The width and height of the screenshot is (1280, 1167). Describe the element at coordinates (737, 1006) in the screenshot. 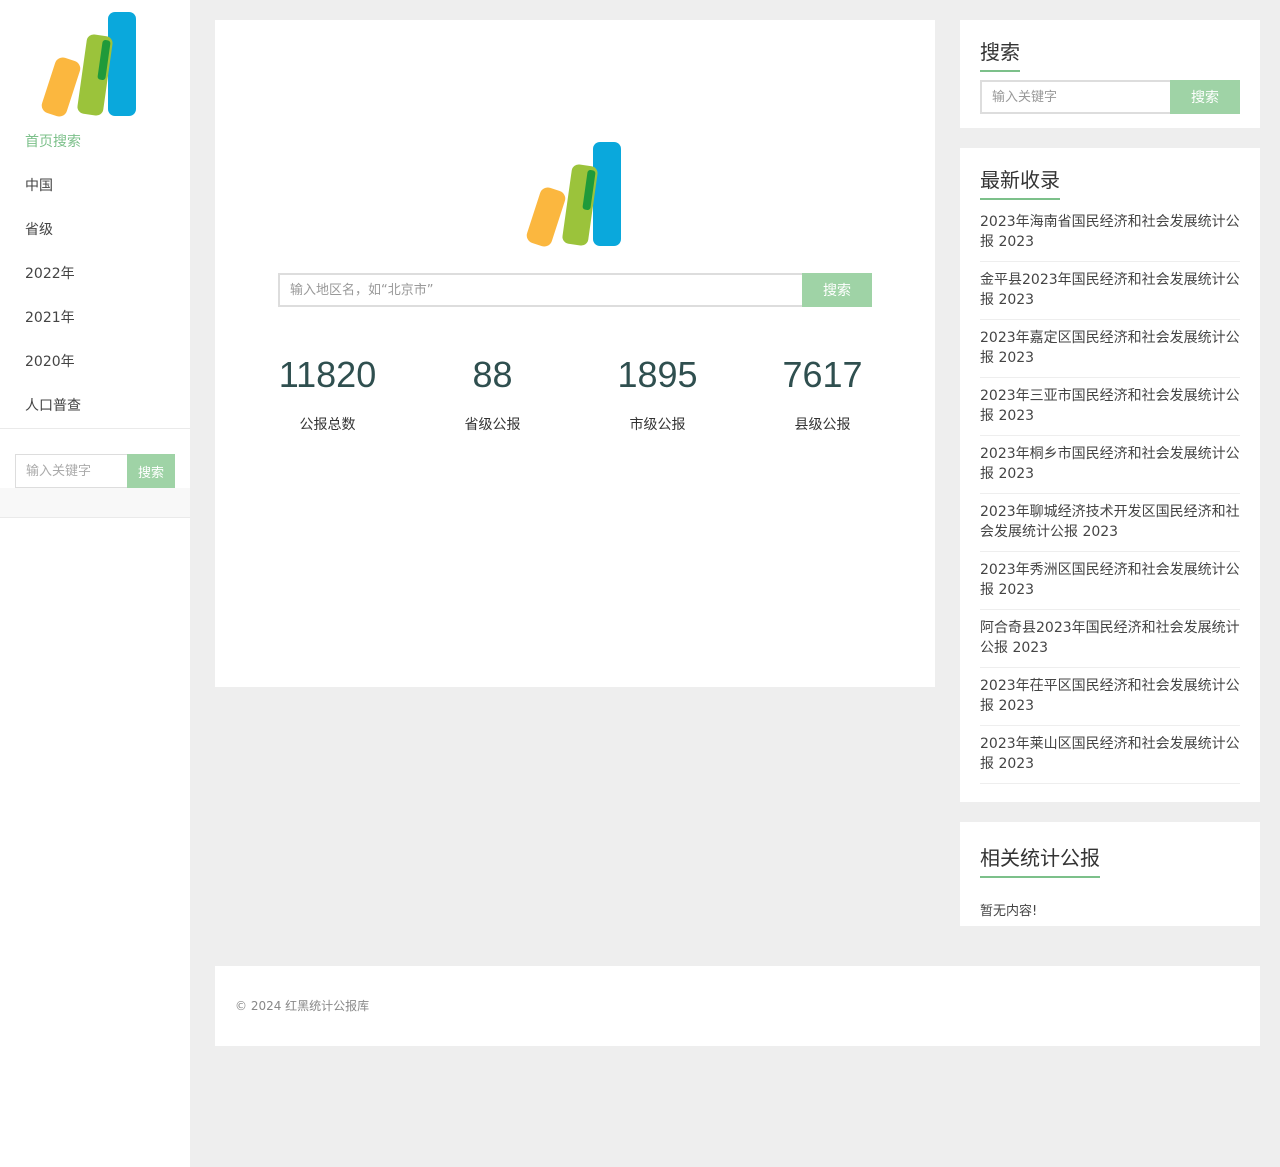

I see `footer: © 2024 红黑统计公报库` at that location.